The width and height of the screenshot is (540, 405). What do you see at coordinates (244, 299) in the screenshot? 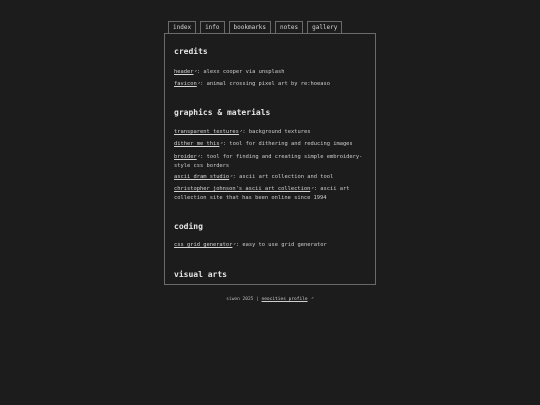
I see `footer-text: siwon 2025 |` at bounding box center [244, 299].